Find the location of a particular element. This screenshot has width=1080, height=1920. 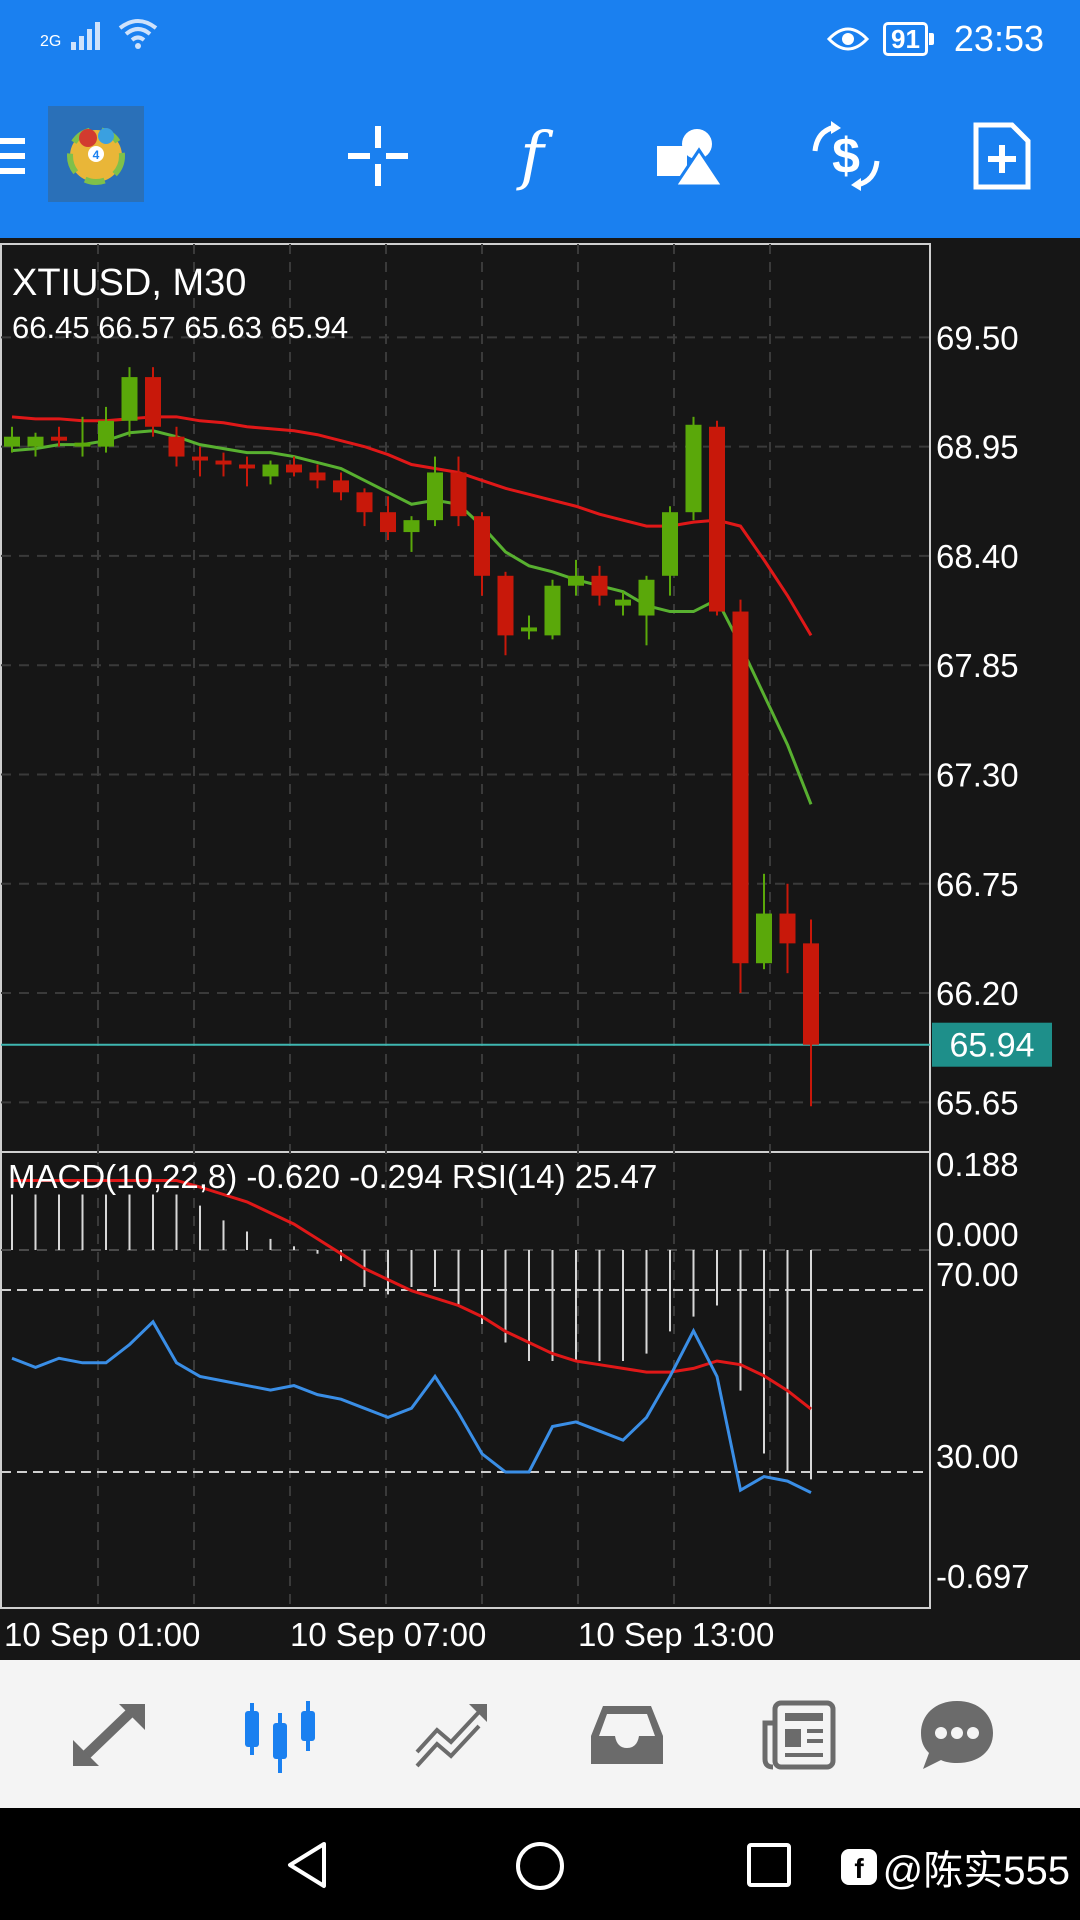

indicator-tick-label: -0.697 is located at coordinates (983, 1576).